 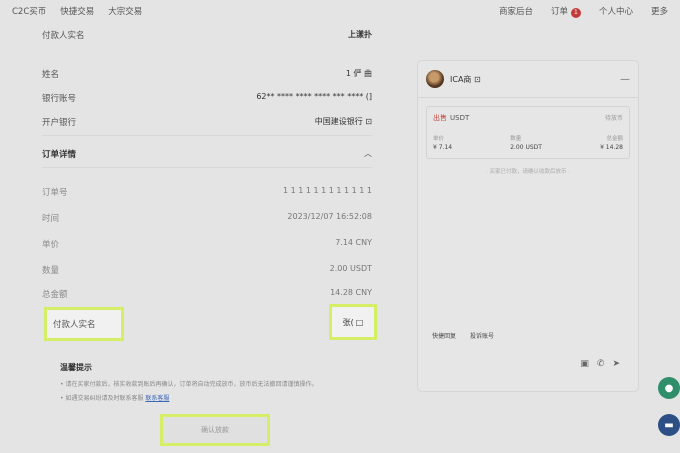 I want to click on order-no-label: 订单号, so click(x=55, y=193).